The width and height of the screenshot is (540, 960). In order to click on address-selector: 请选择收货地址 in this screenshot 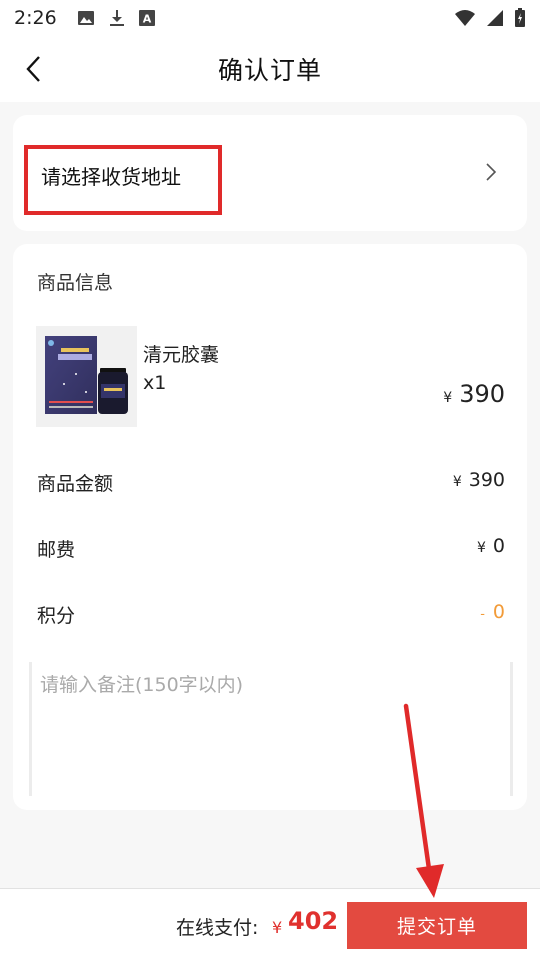, I will do `click(270, 173)`.